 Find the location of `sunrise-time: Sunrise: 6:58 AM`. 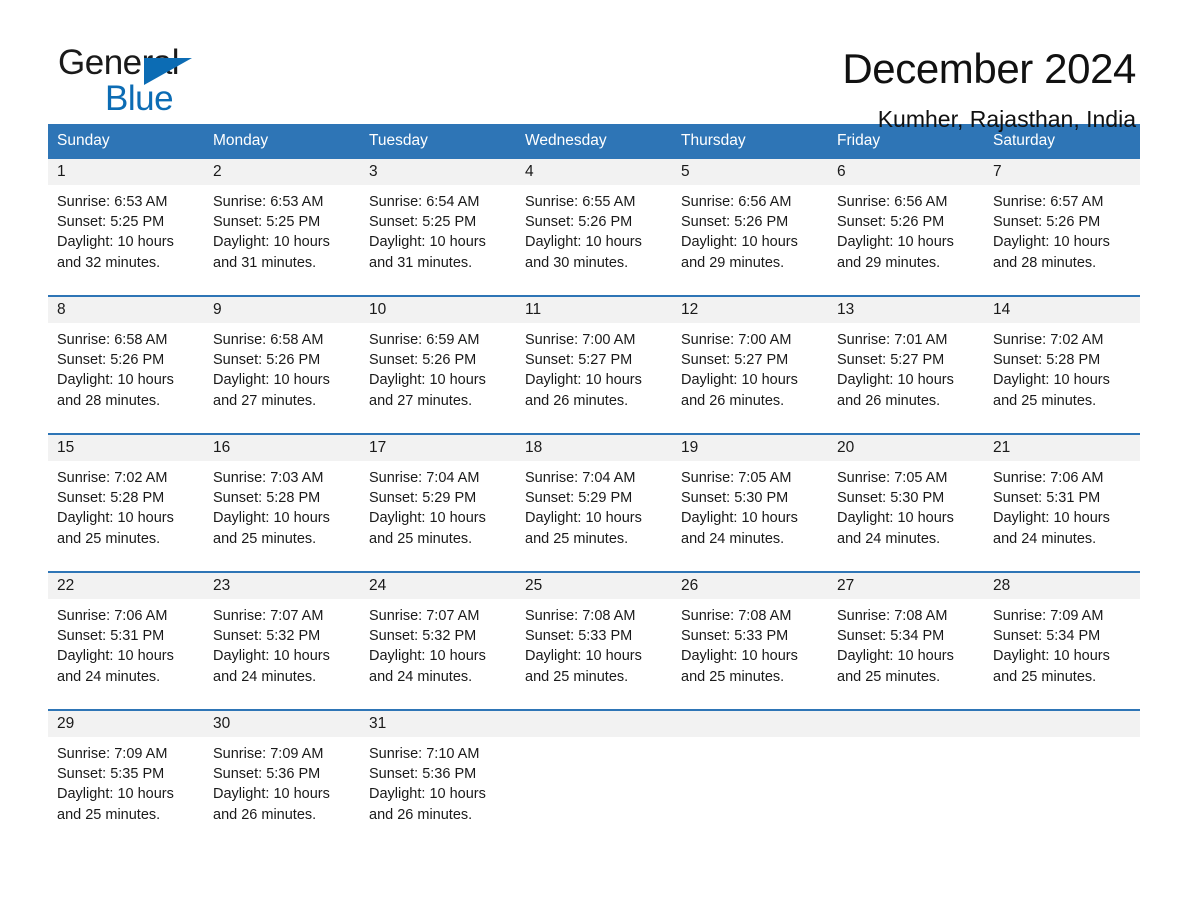

sunrise-time: Sunrise: 6:58 AM is located at coordinates (112, 340).